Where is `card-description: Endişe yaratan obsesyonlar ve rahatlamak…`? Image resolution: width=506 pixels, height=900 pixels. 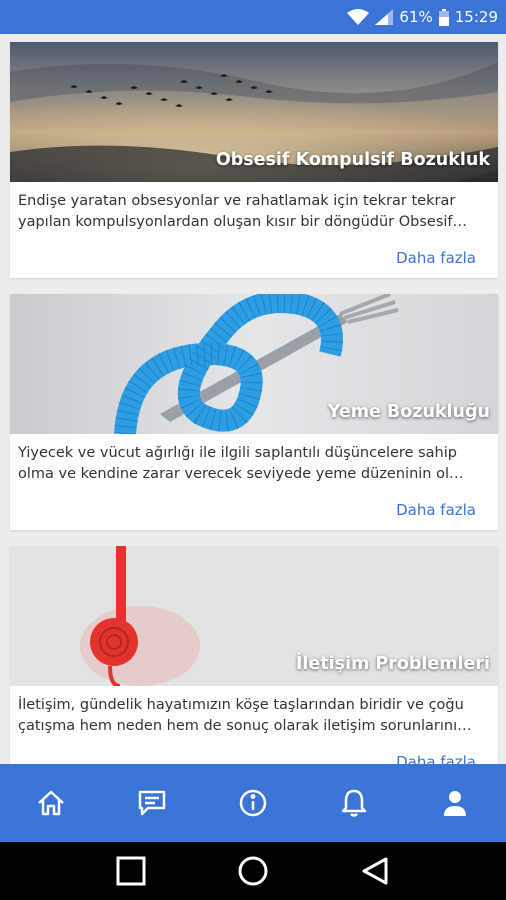
card-description: Endişe yaratan obsesyonlar ve rahatlamak… is located at coordinates (254, 210).